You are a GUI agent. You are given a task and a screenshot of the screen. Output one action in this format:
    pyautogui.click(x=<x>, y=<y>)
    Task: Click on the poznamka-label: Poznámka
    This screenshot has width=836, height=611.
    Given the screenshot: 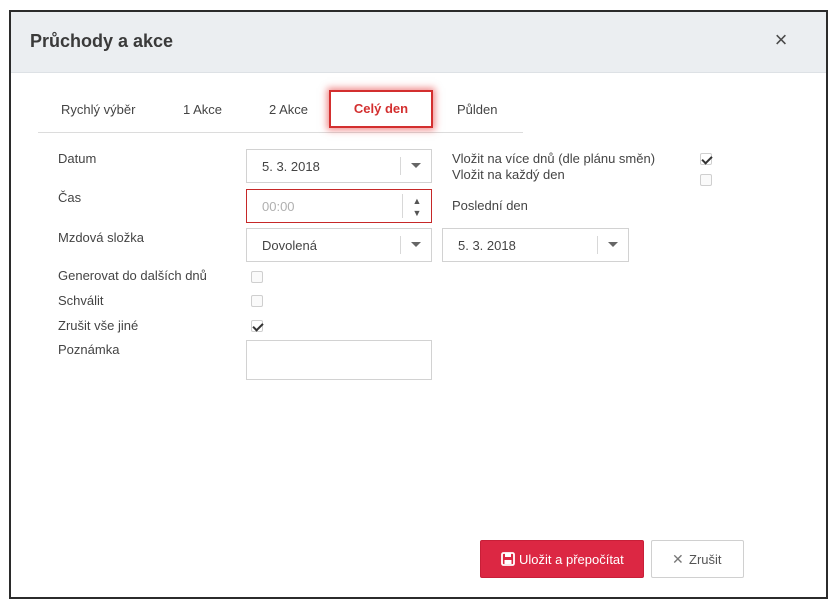 What is the action you would take?
    pyautogui.click(x=89, y=349)
    